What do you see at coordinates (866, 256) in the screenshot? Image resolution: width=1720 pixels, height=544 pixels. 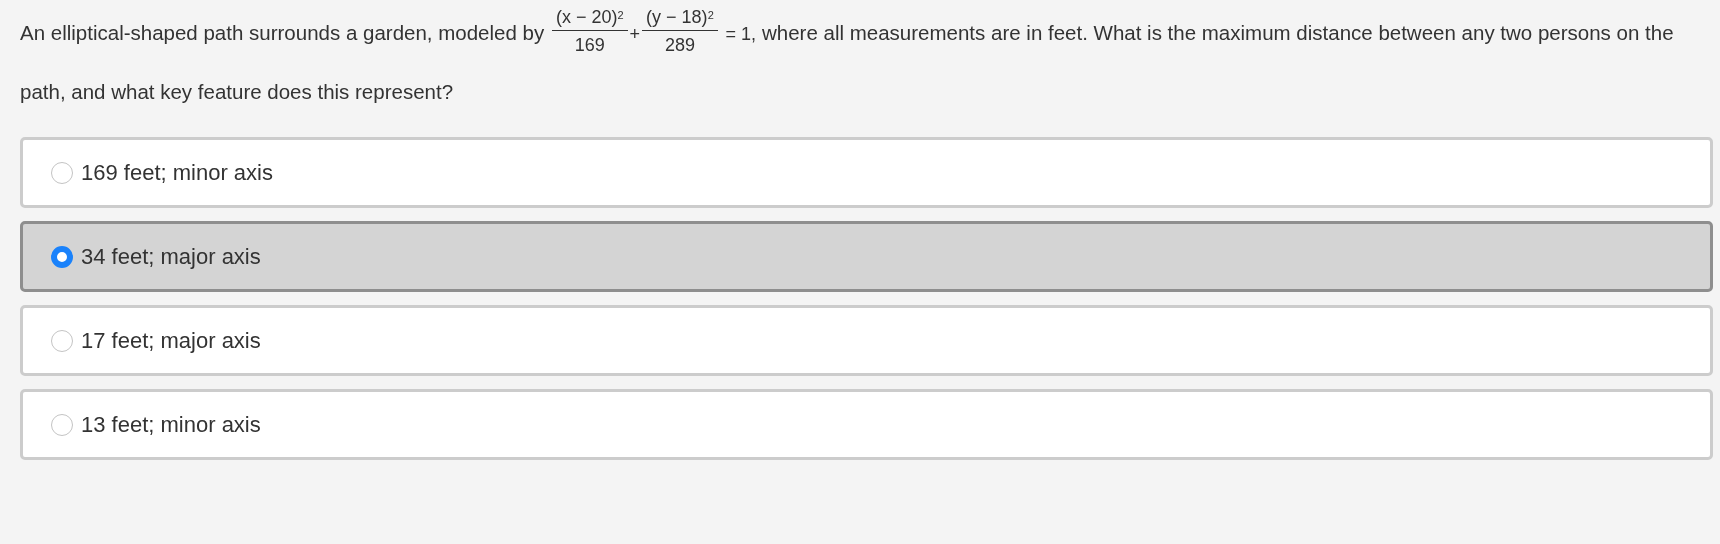 I see `answer-option: 34 feet; major axis` at bounding box center [866, 256].